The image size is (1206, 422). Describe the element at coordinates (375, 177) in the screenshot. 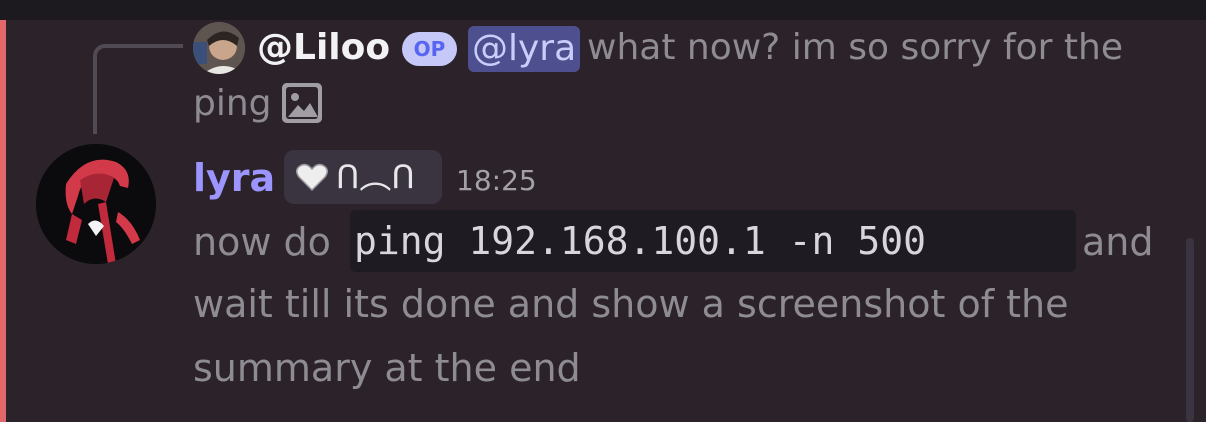

I see `clan-tag-text: ᑎ︵ᑎ` at that location.